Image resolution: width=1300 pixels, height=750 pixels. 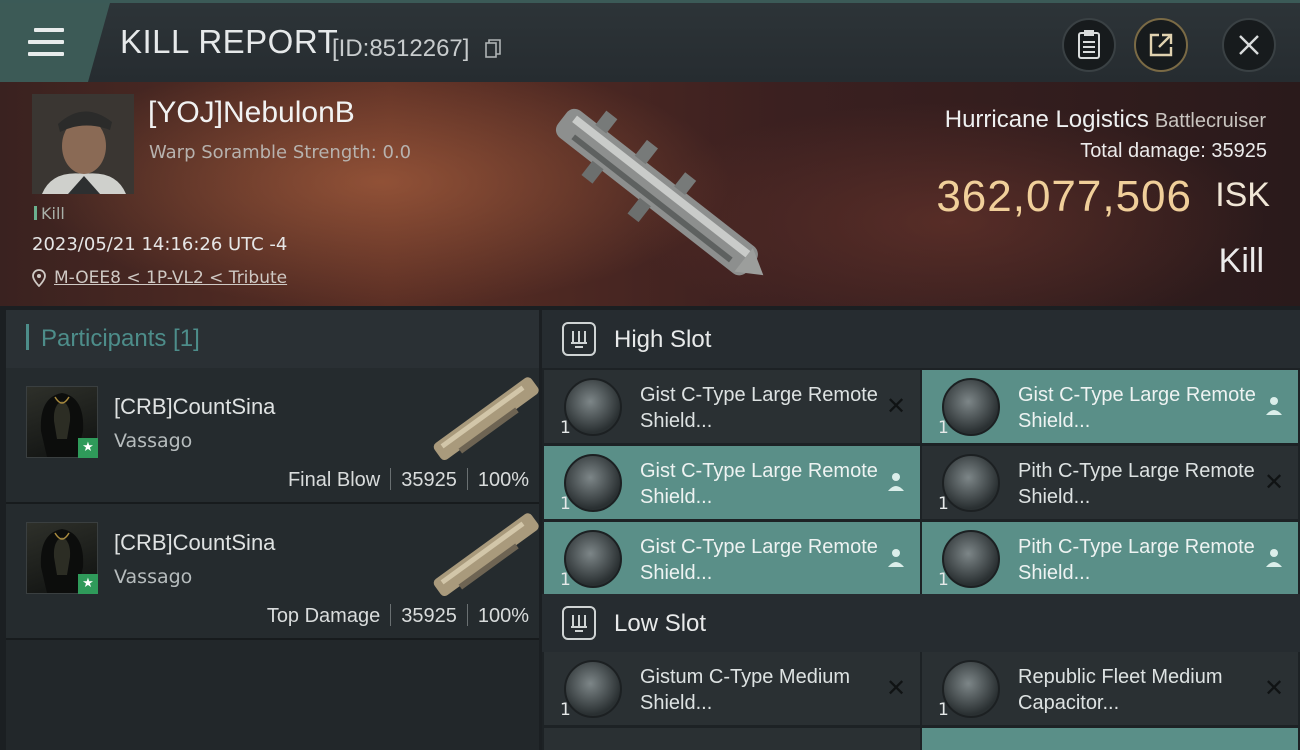 I want to click on participant-role: Final Blow, so click(x=334, y=480).